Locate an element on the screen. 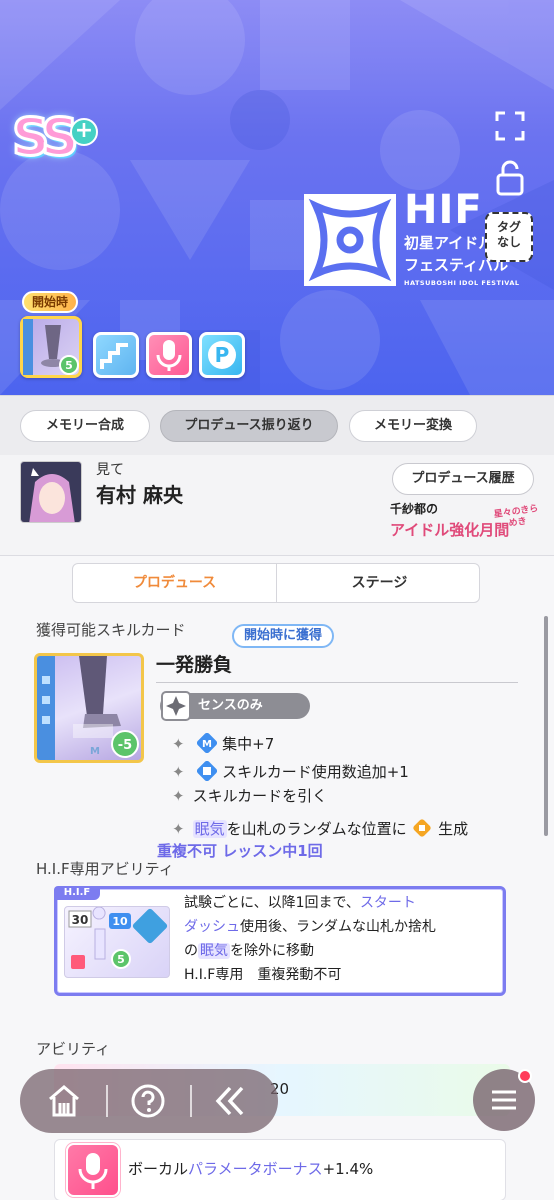  action-tabs: メモリー合成 プロデュース振り返り メモリー変換 is located at coordinates (277, 425).